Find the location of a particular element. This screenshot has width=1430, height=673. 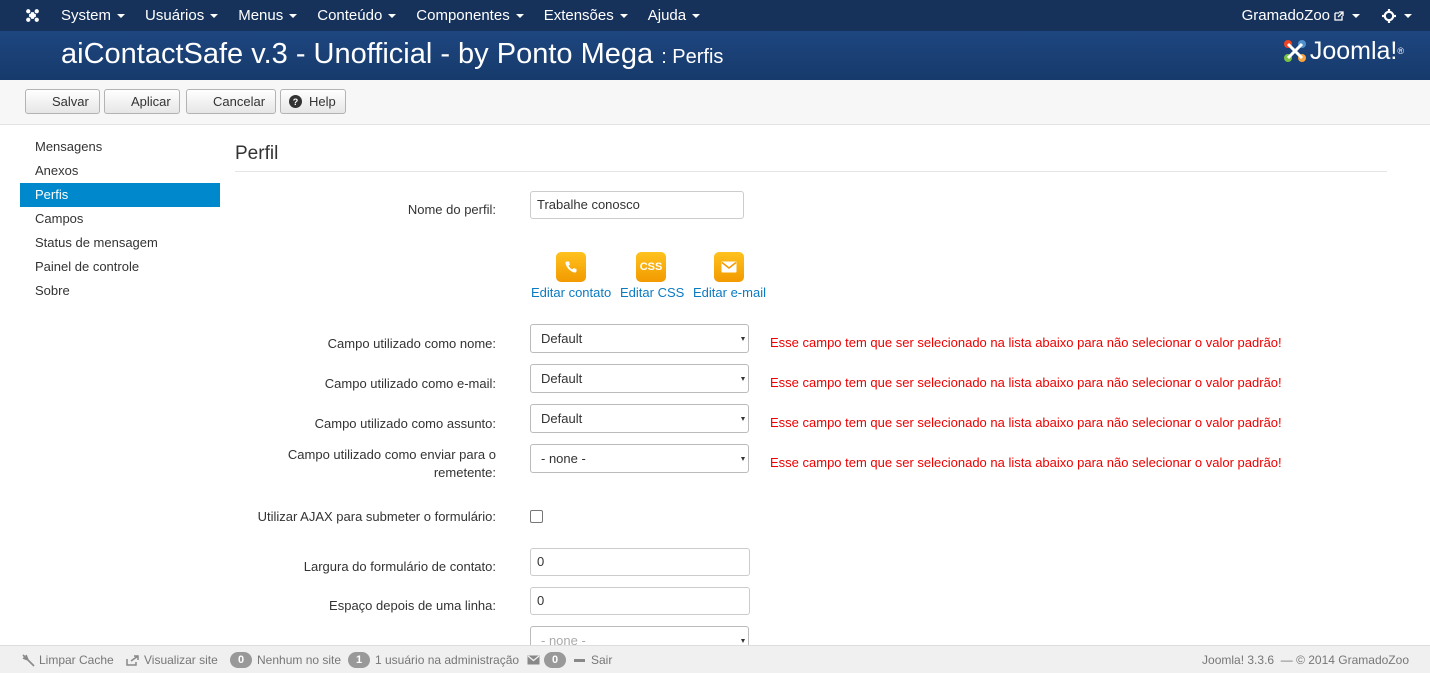

save-icon is located at coordinates (39, 102).